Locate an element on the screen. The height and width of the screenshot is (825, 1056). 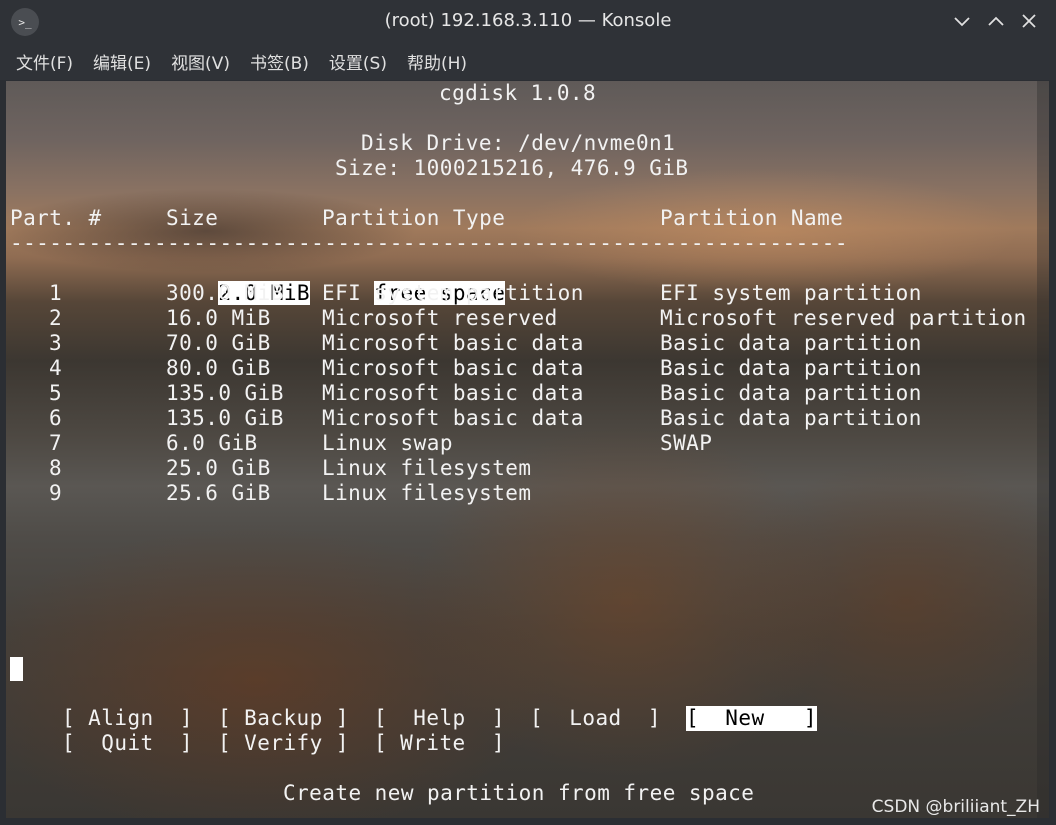
partition-num: 8 is located at coordinates (55, 468).